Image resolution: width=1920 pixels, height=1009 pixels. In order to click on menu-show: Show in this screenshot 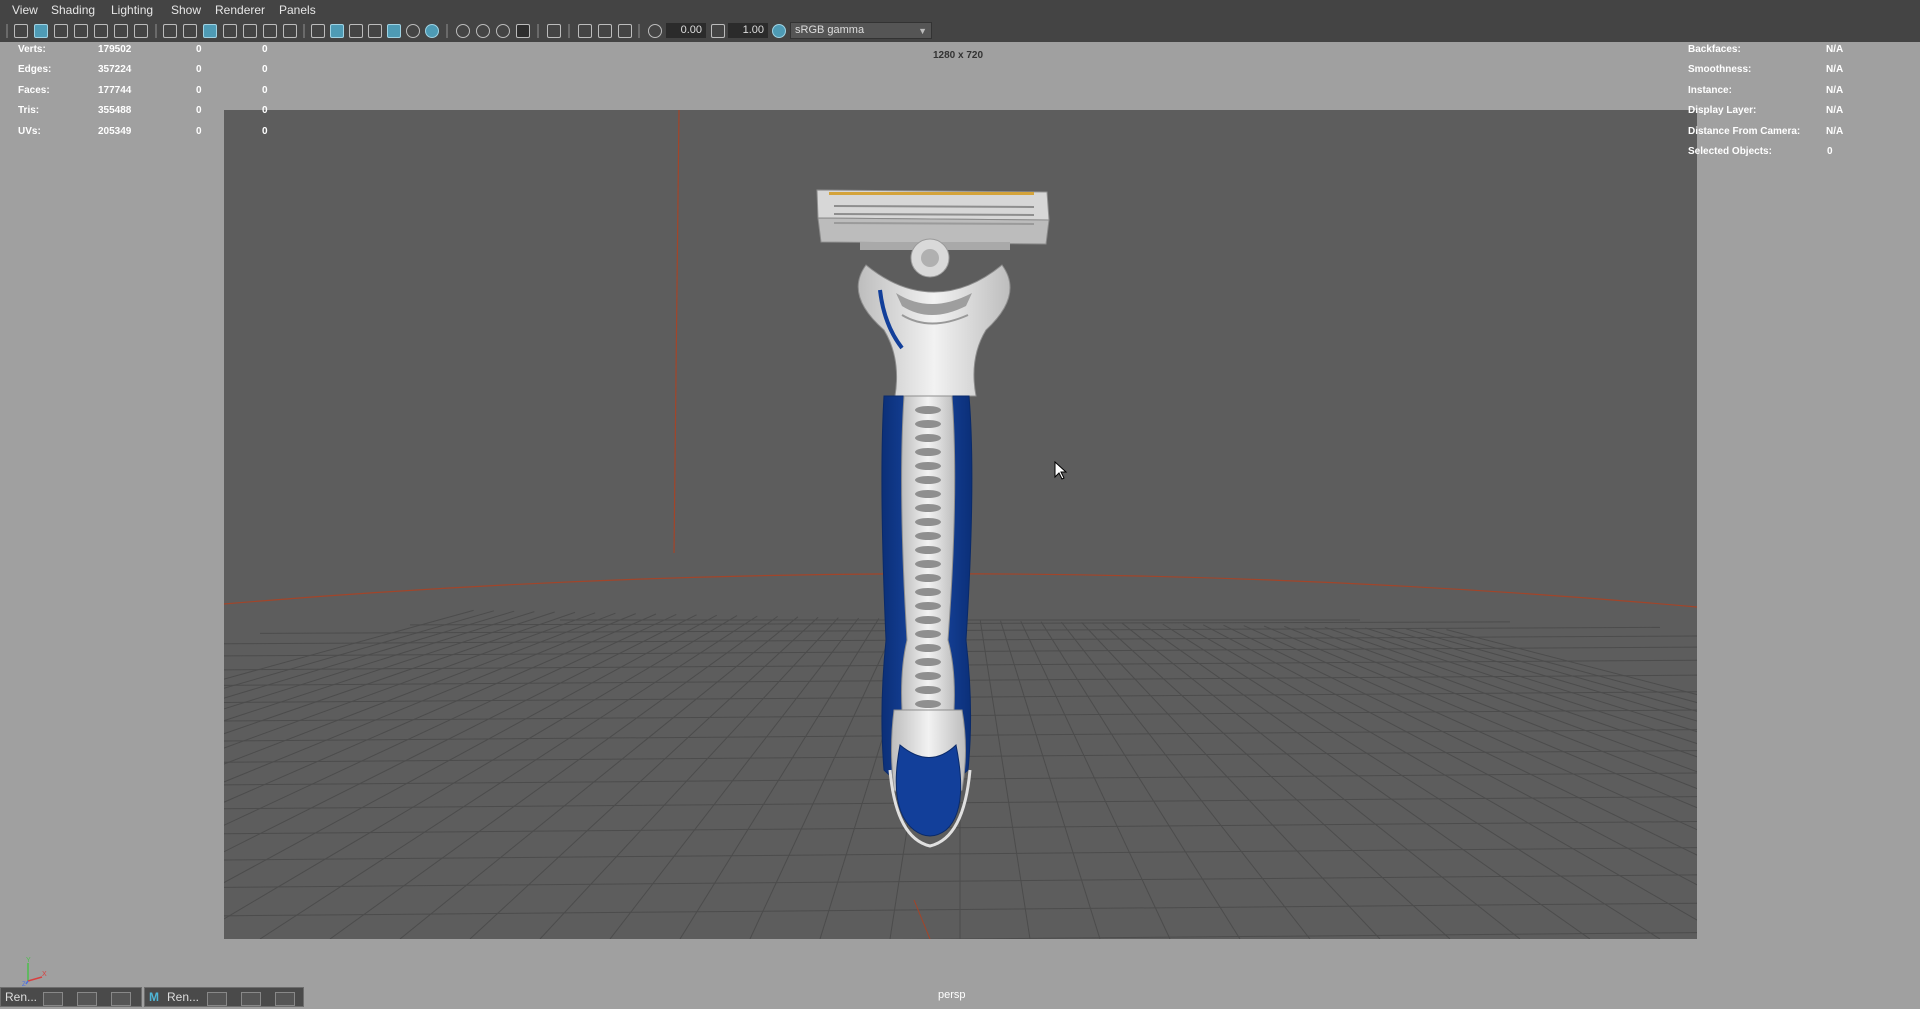, I will do `click(186, 10)`.